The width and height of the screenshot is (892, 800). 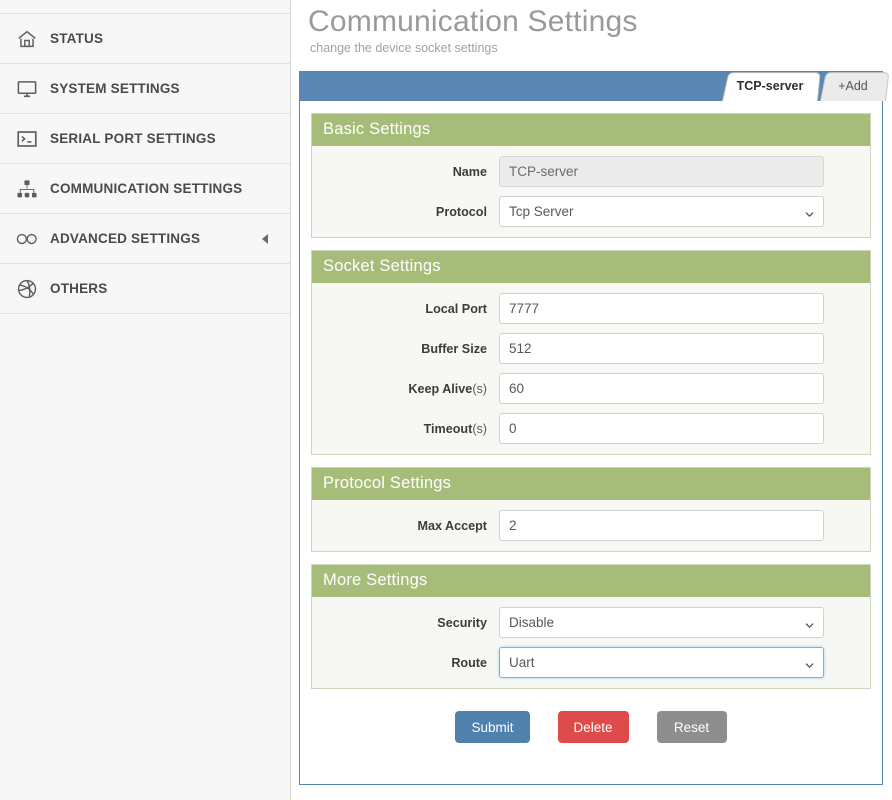 I want to click on section-title: Basic Settings, so click(x=591, y=130).